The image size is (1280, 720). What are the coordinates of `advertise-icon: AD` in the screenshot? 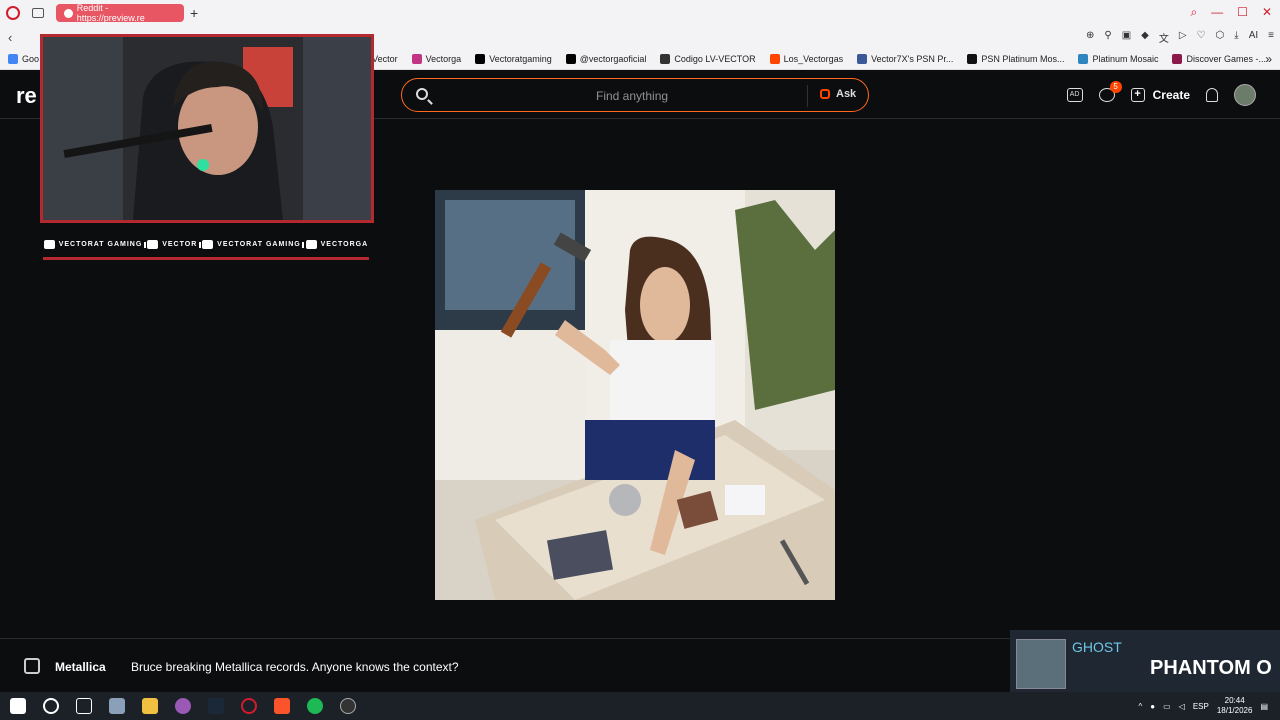 It's located at (1074, 95).